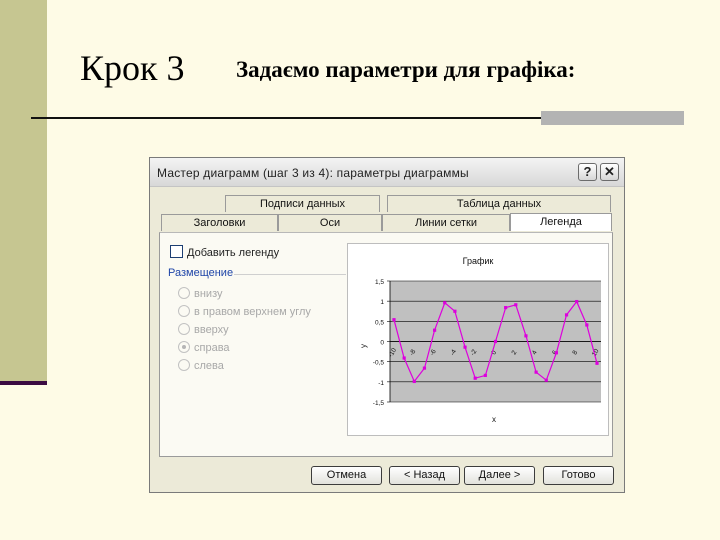 Image resolution: width=720 pixels, height=540 pixels. What do you see at coordinates (346, 475) in the screenshot?
I see `cancel-button: Отмена` at bounding box center [346, 475].